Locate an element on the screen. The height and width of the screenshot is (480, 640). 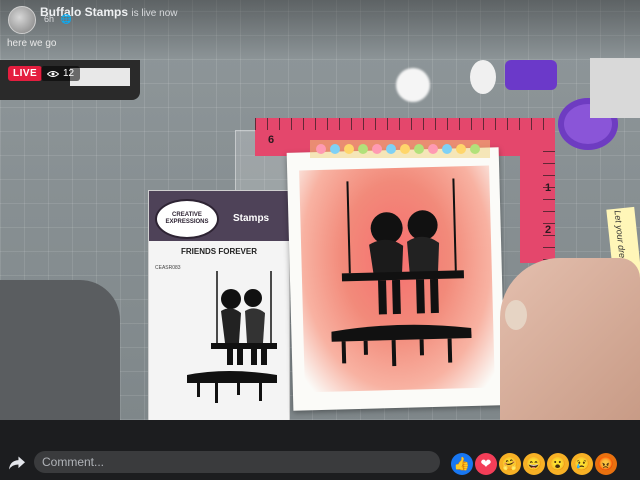
eye-icon is located at coordinates (53, 73).